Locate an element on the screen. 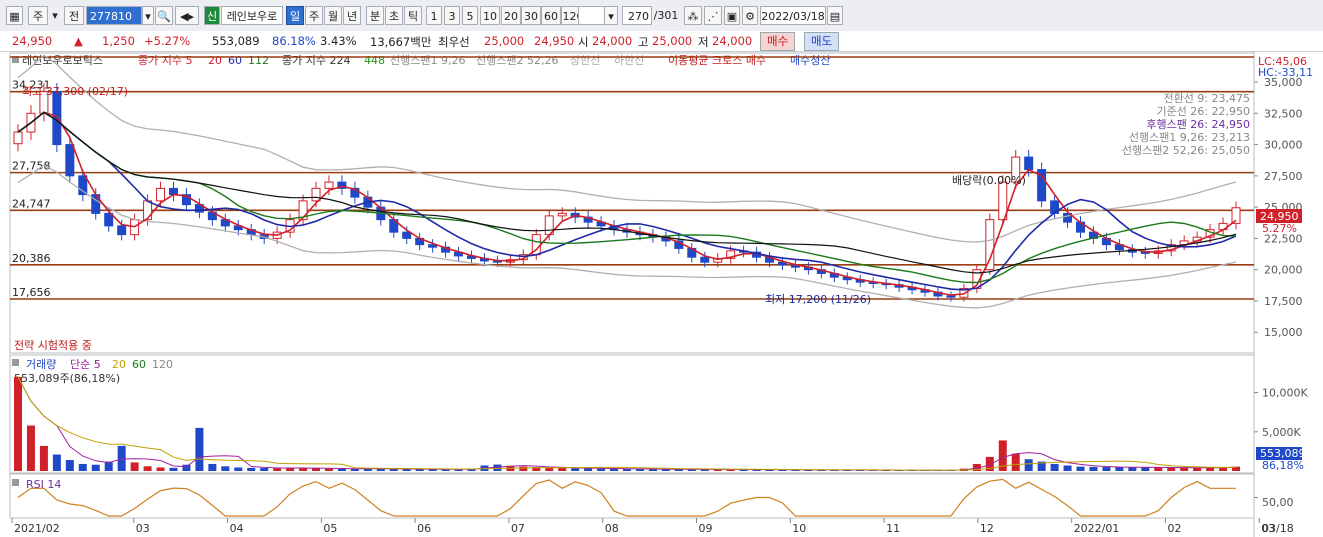  info-kijun: 기준선 26: 22,950 is located at coordinates (1203, 111).